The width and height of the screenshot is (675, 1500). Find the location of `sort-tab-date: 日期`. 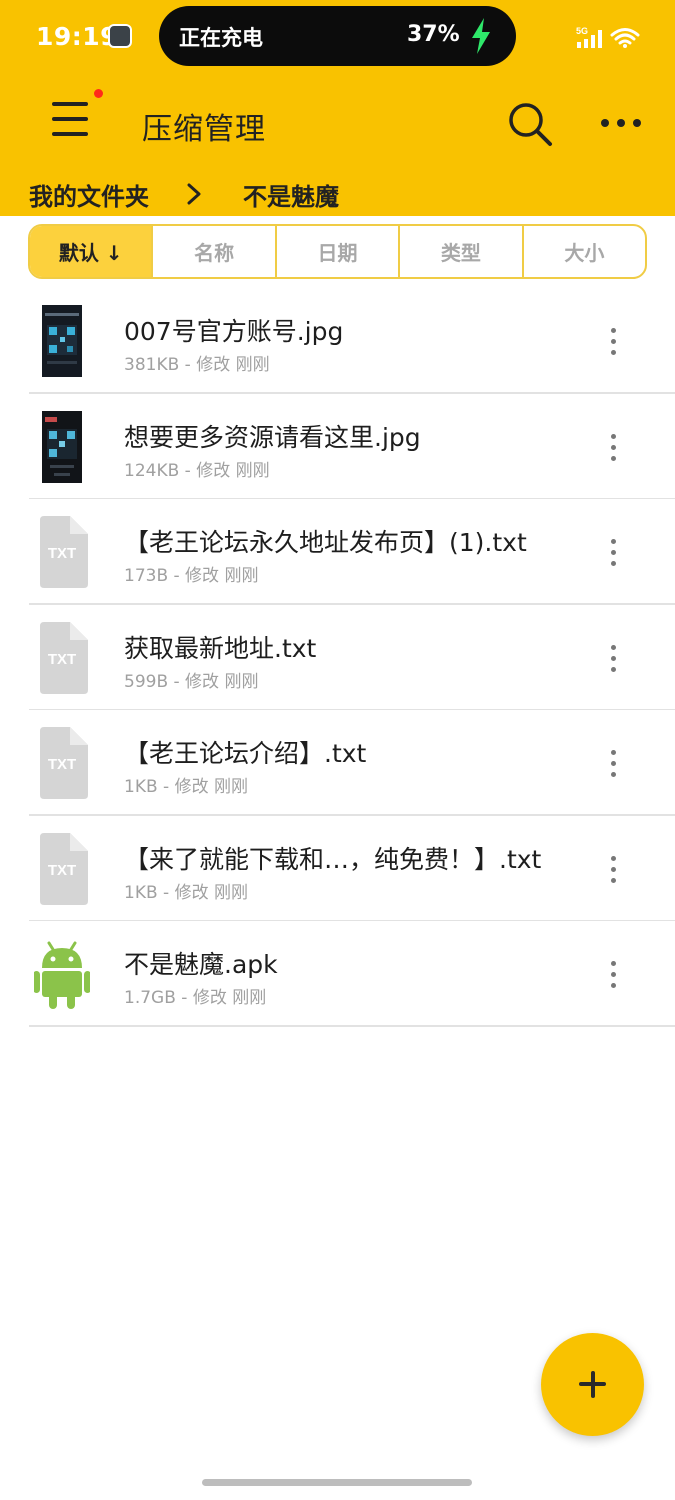

sort-tab-date: 日期 is located at coordinates (336, 251).